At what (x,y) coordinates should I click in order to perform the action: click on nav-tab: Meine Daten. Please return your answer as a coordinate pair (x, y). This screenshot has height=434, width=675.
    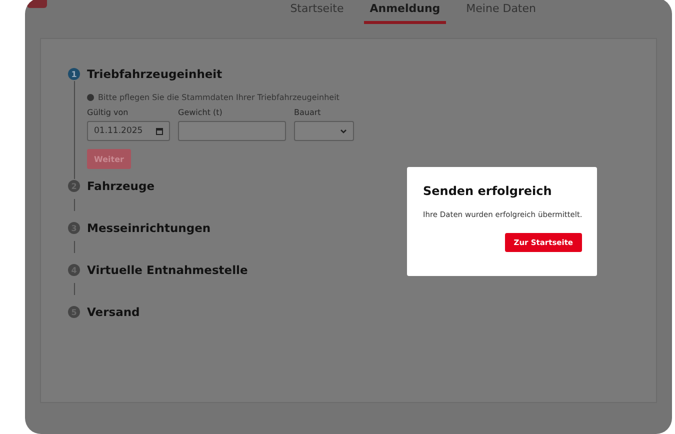
    Looking at the image, I should click on (501, 12).